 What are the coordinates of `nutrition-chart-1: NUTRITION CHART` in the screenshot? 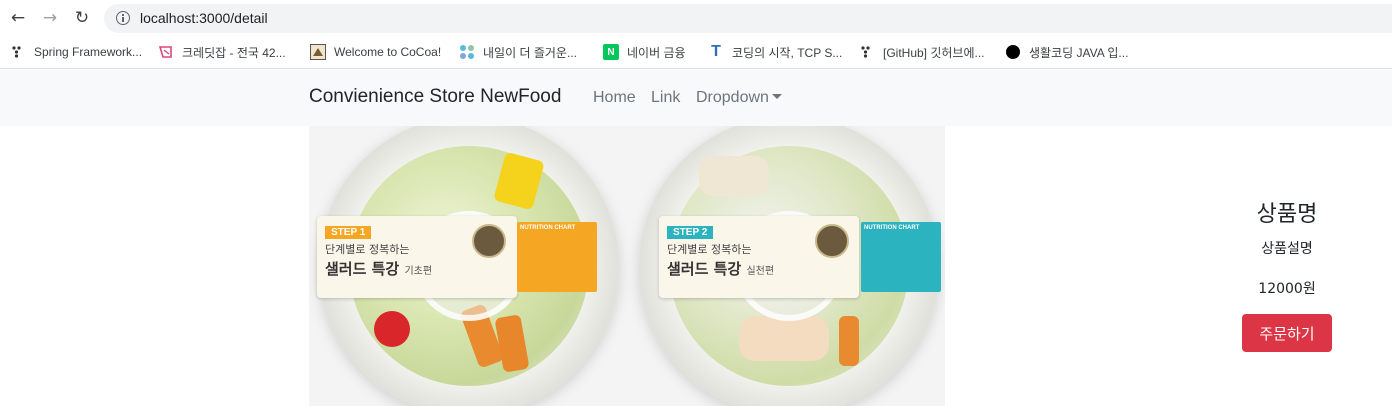 It's located at (557, 257).